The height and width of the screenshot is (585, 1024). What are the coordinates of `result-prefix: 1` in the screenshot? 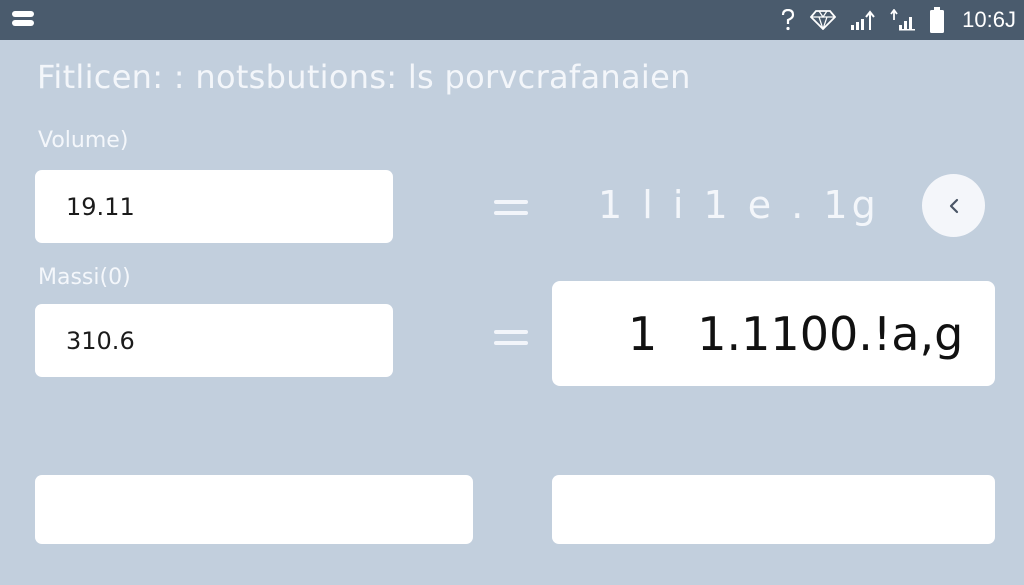 It's located at (643, 333).